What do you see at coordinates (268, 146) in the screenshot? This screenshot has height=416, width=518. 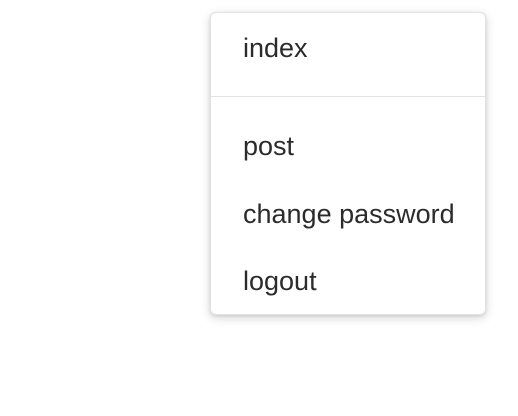 I see `menu-item-post: post` at bounding box center [268, 146].